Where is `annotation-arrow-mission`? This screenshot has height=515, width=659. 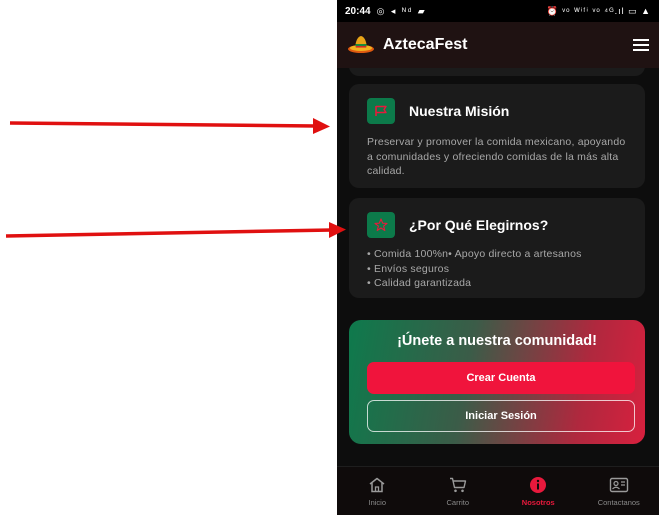 annotation-arrow-mission is located at coordinates (169, 126).